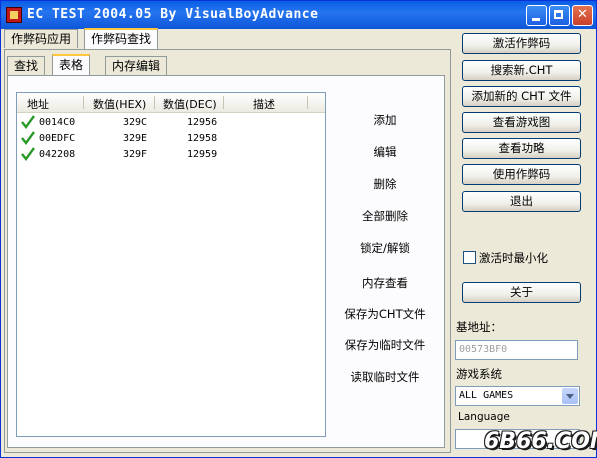 The image size is (597, 458). What do you see at coordinates (521, 122) in the screenshot?
I see `view-game-image-button: 查看游戏图` at bounding box center [521, 122].